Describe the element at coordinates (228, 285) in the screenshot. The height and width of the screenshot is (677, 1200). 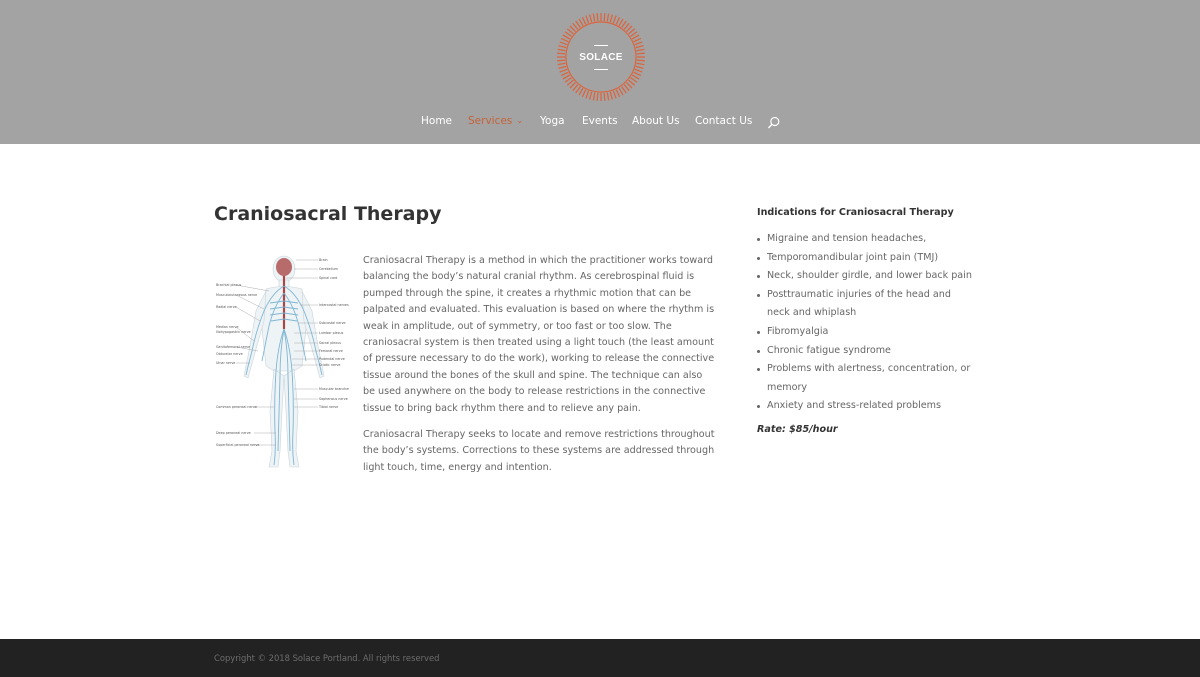
I see `figure-label: Brachial plexus` at that location.